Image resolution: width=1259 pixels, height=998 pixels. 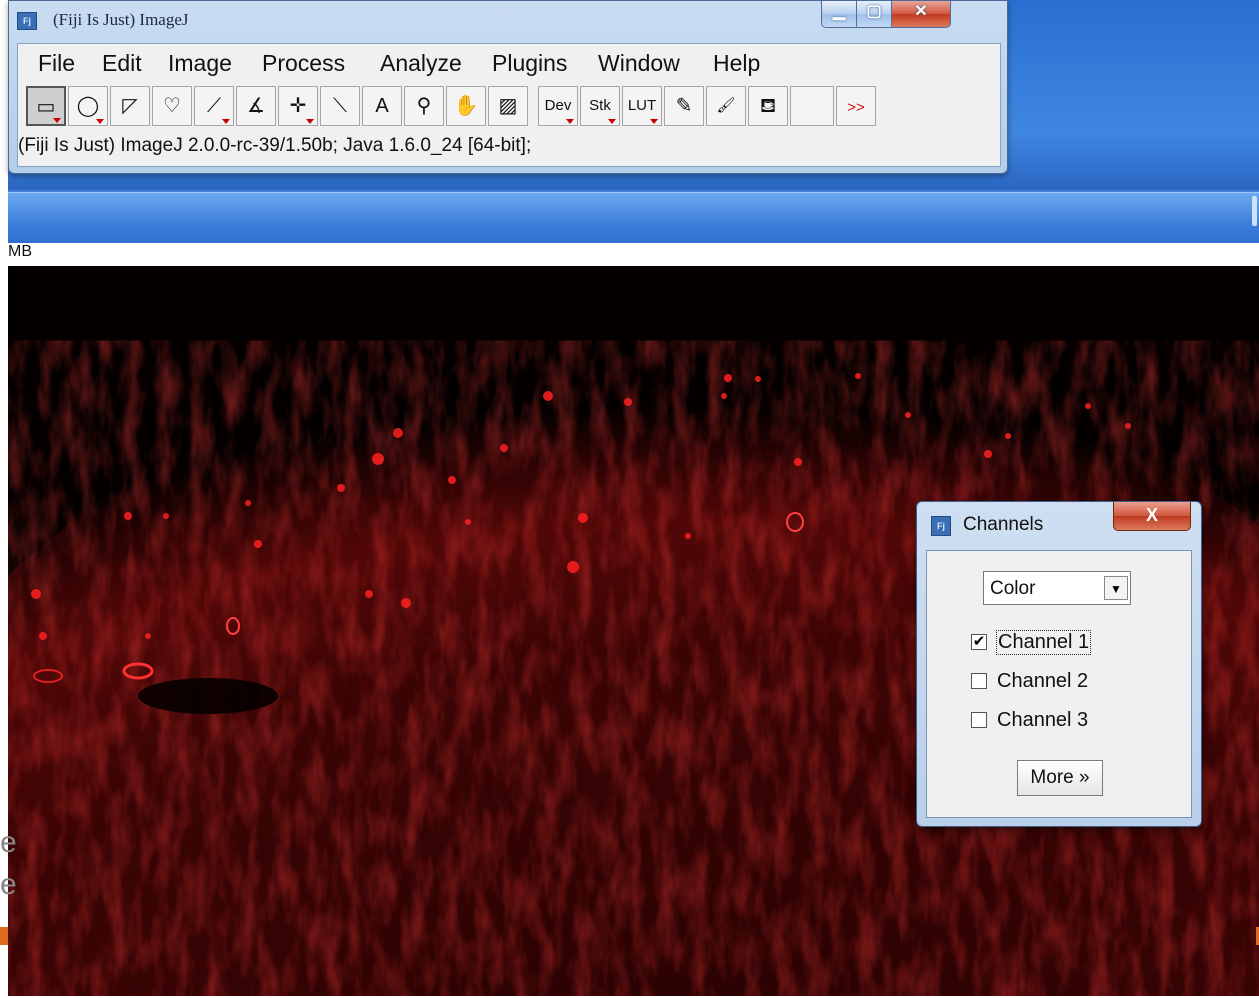 What do you see at coordinates (529, 63) in the screenshot?
I see `menu-plugins: Plugins` at bounding box center [529, 63].